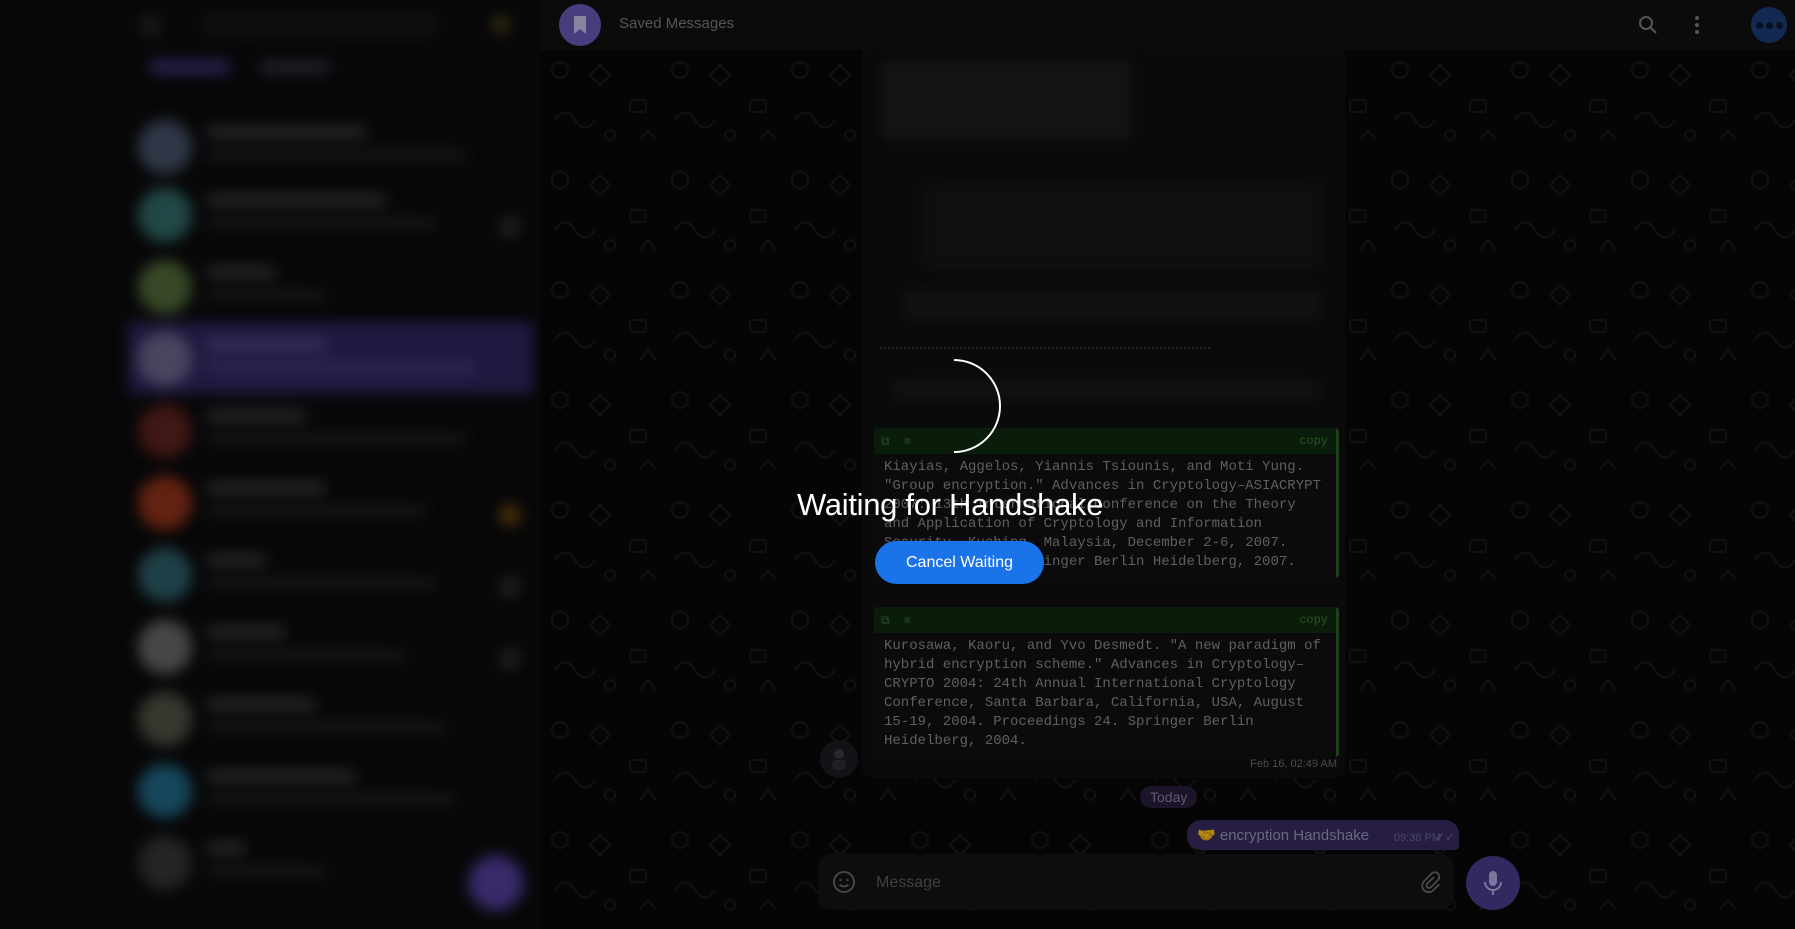 The height and width of the screenshot is (929, 1795). Describe the element at coordinates (950, 504) in the screenshot. I see `waiting-title: Waiting for Handshake` at that location.